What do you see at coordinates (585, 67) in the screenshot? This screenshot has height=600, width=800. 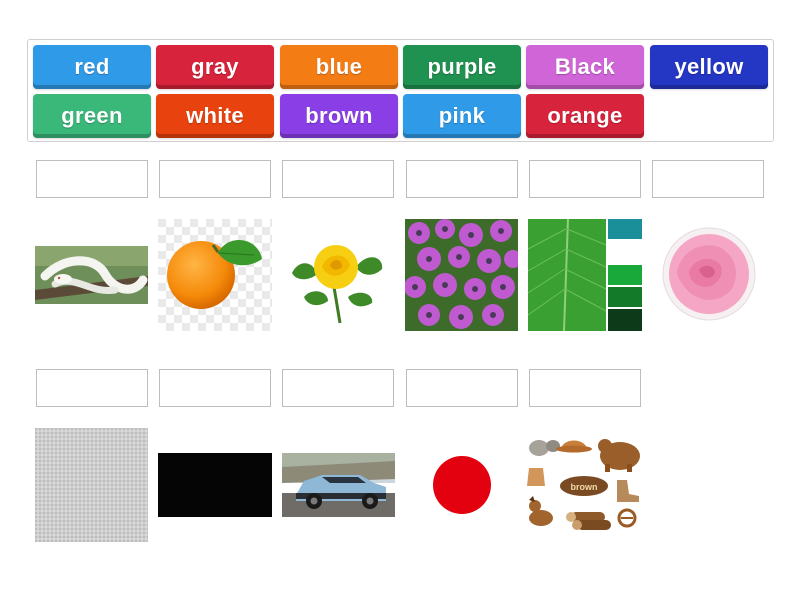 I see `word-tile-black: Black` at bounding box center [585, 67].